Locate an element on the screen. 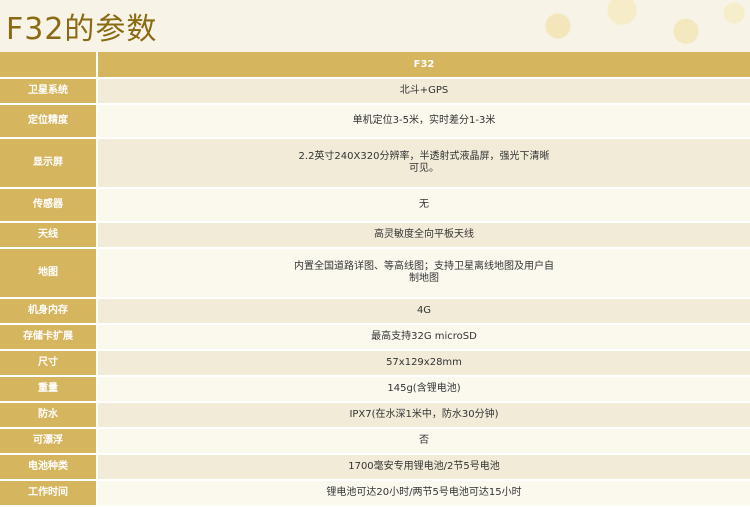 This screenshot has height=507, width=750. table-row: 电池种类 1700毫安专用锂电池/2节5号电池 is located at coordinates (375, 467).